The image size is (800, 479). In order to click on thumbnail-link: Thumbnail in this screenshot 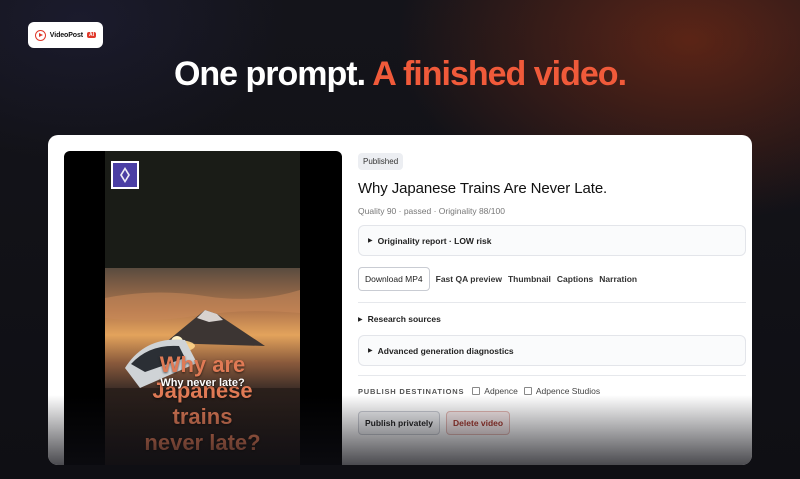, I will do `click(529, 279)`.